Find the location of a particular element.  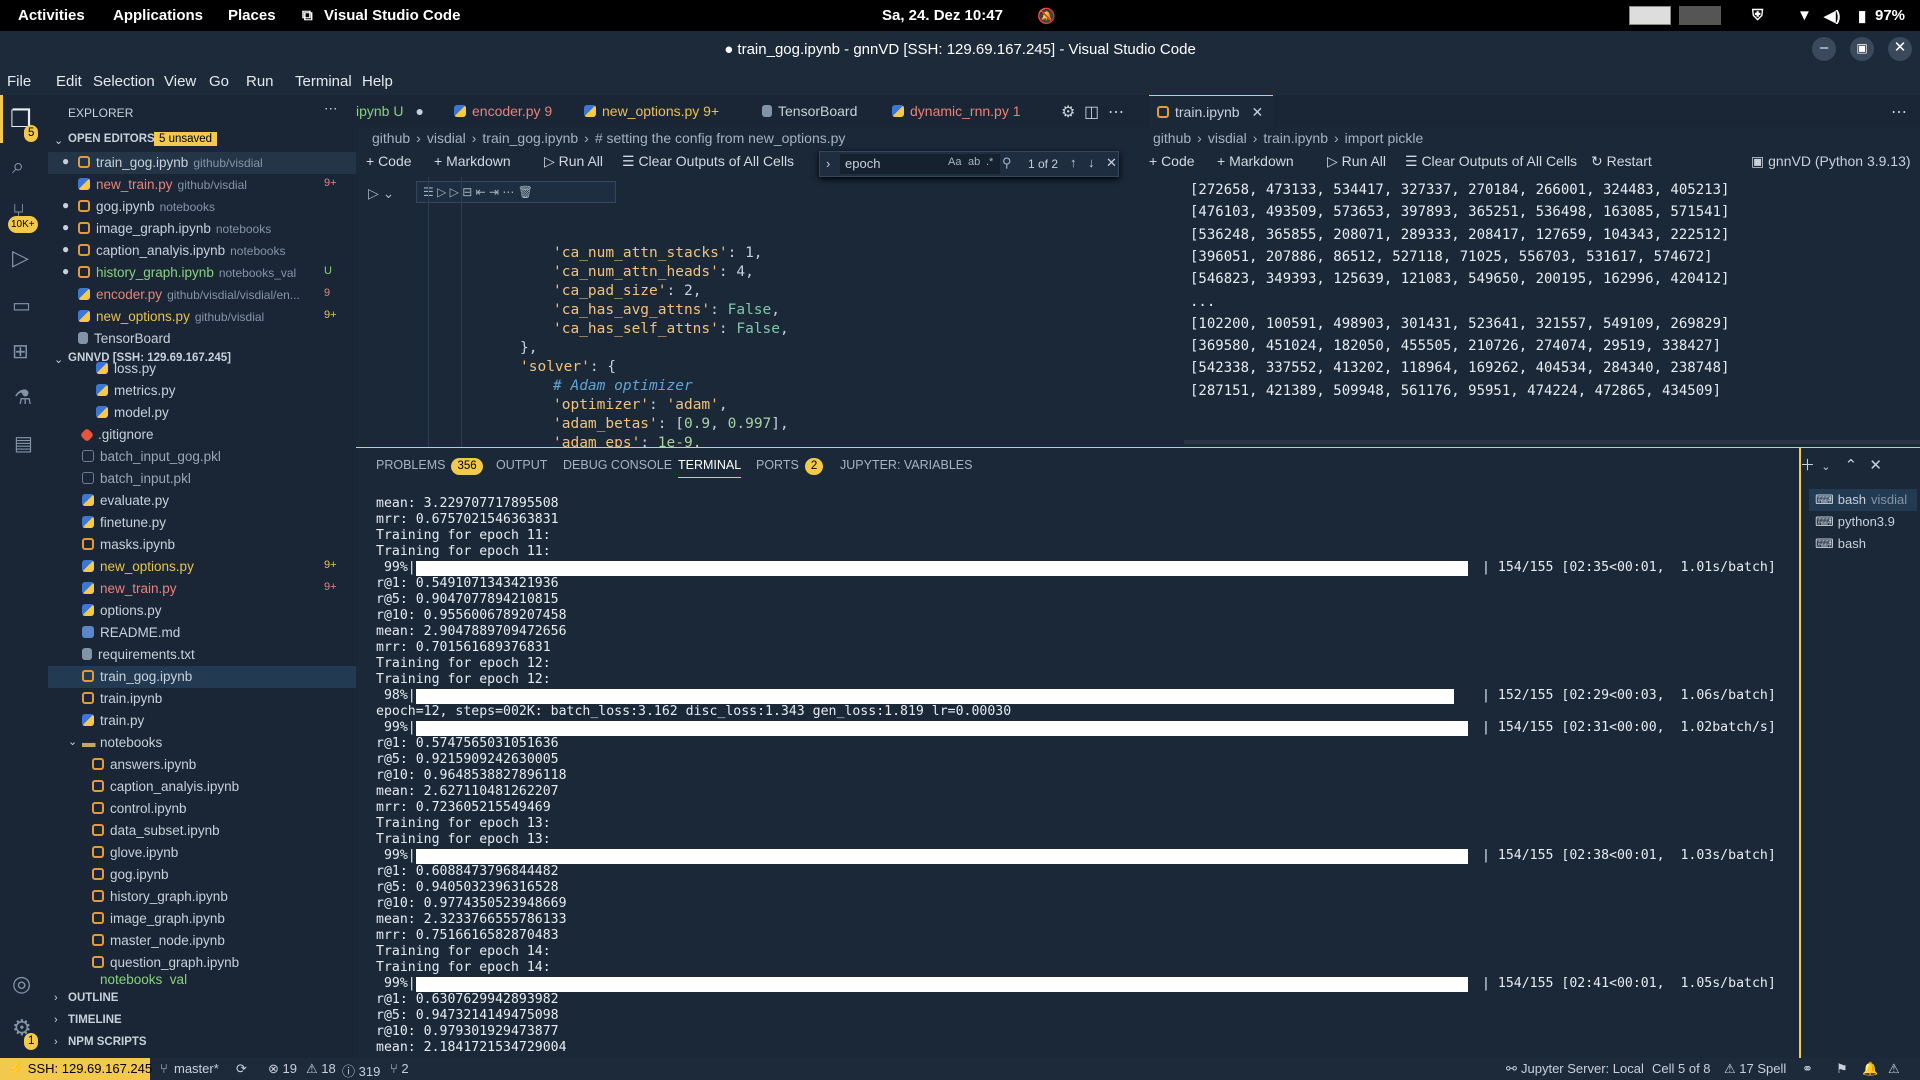

menu-help: Help is located at coordinates (377, 81).